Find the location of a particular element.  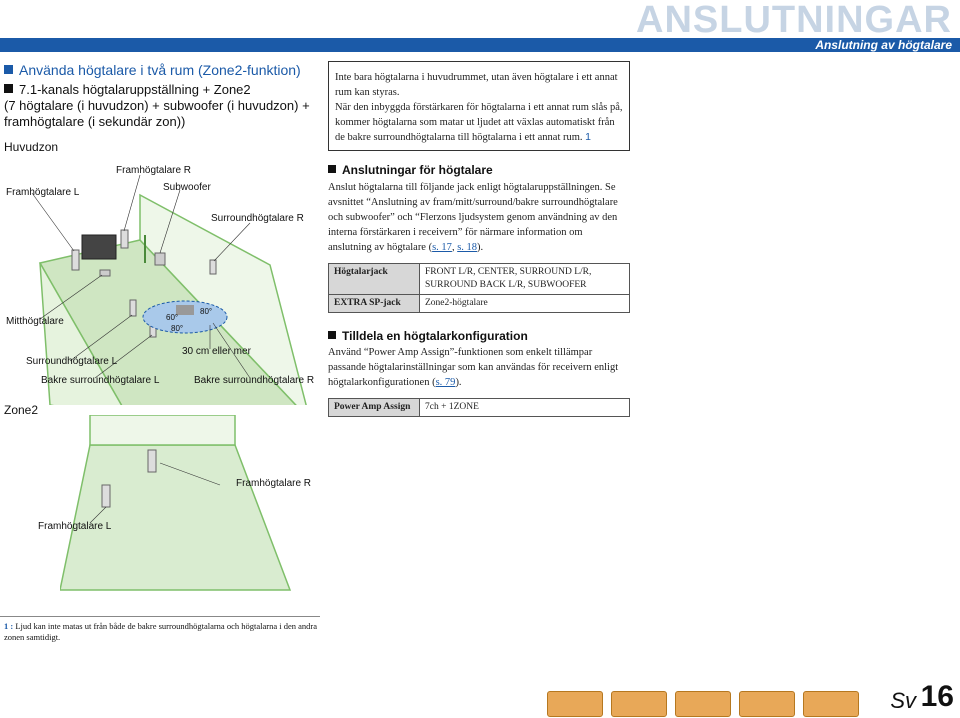

zone2-wall is located at coordinates (162, 430).